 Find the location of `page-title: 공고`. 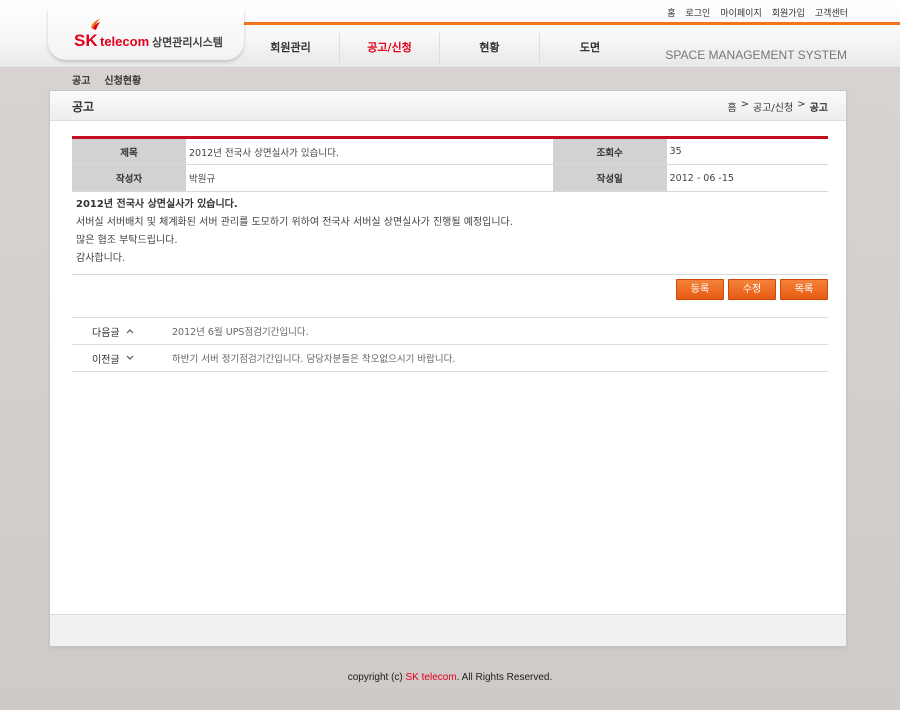

page-title: 공고 is located at coordinates (83, 107).